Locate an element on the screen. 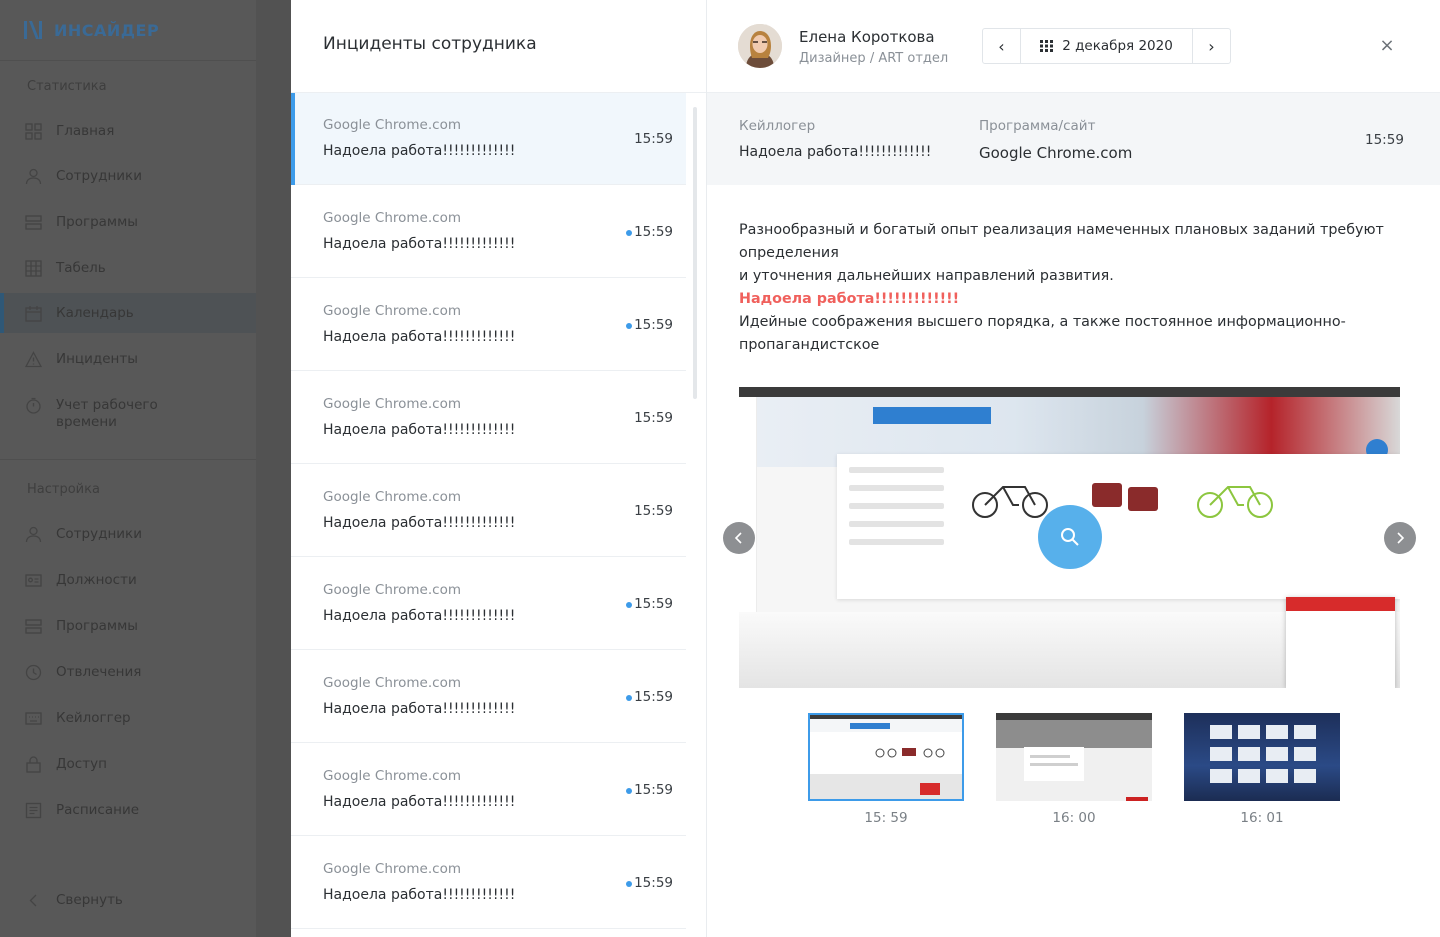 Image resolution: width=1440 pixels, height=937 pixels. next-date-button: › is located at coordinates (1211, 46).